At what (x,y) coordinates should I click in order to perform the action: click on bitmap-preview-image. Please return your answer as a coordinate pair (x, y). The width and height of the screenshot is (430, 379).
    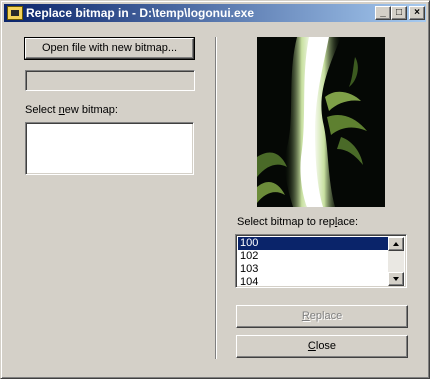
    Looking at the image, I should click on (321, 122).